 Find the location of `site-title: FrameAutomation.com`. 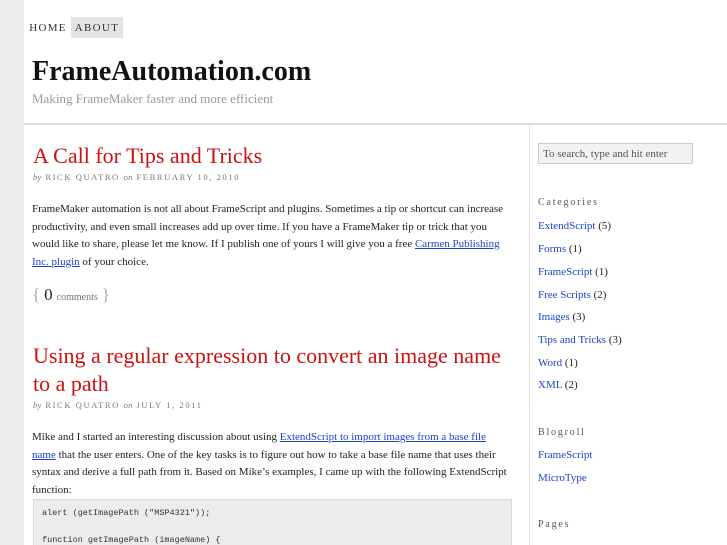

site-title: FrameAutomation.com is located at coordinates (171, 72).